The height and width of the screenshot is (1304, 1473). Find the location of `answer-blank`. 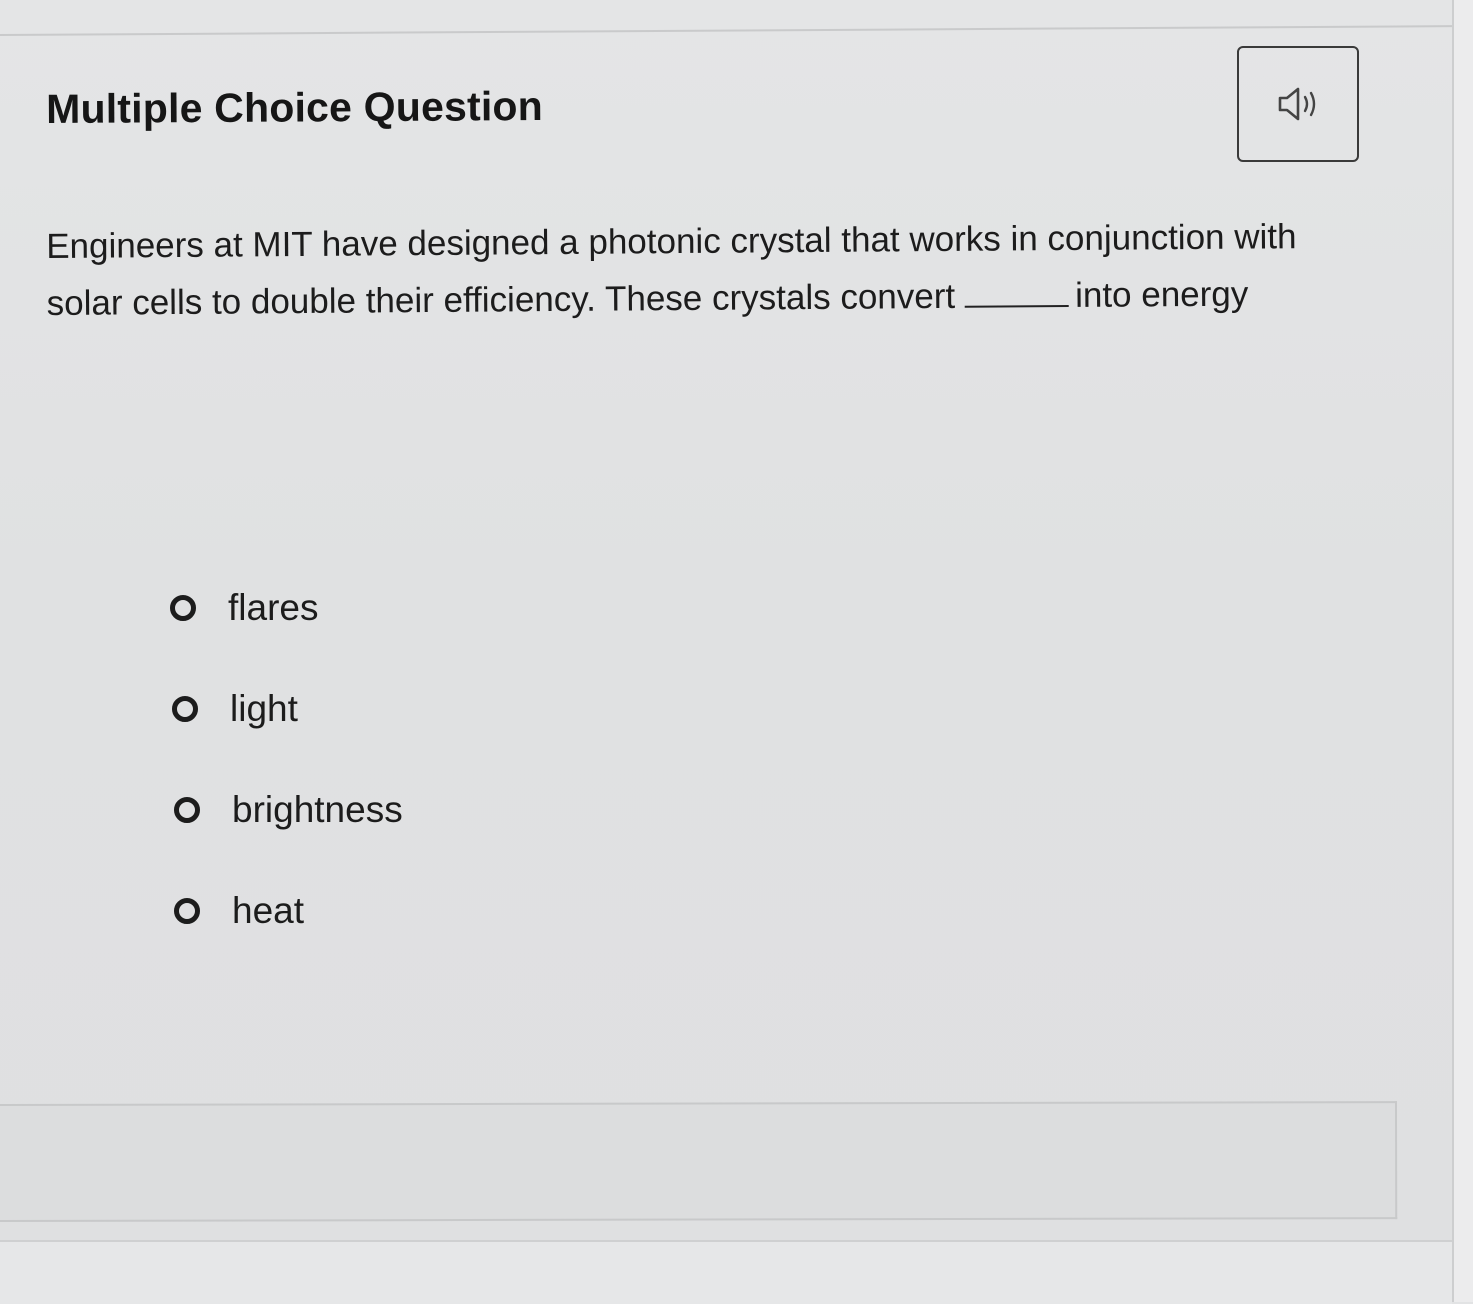

answer-blank is located at coordinates (1017, 304).